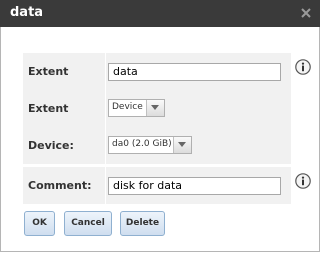 The image size is (320, 253). What do you see at coordinates (194, 72) in the screenshot?
I see `extent-name-input` at bounding box center [194, 72].